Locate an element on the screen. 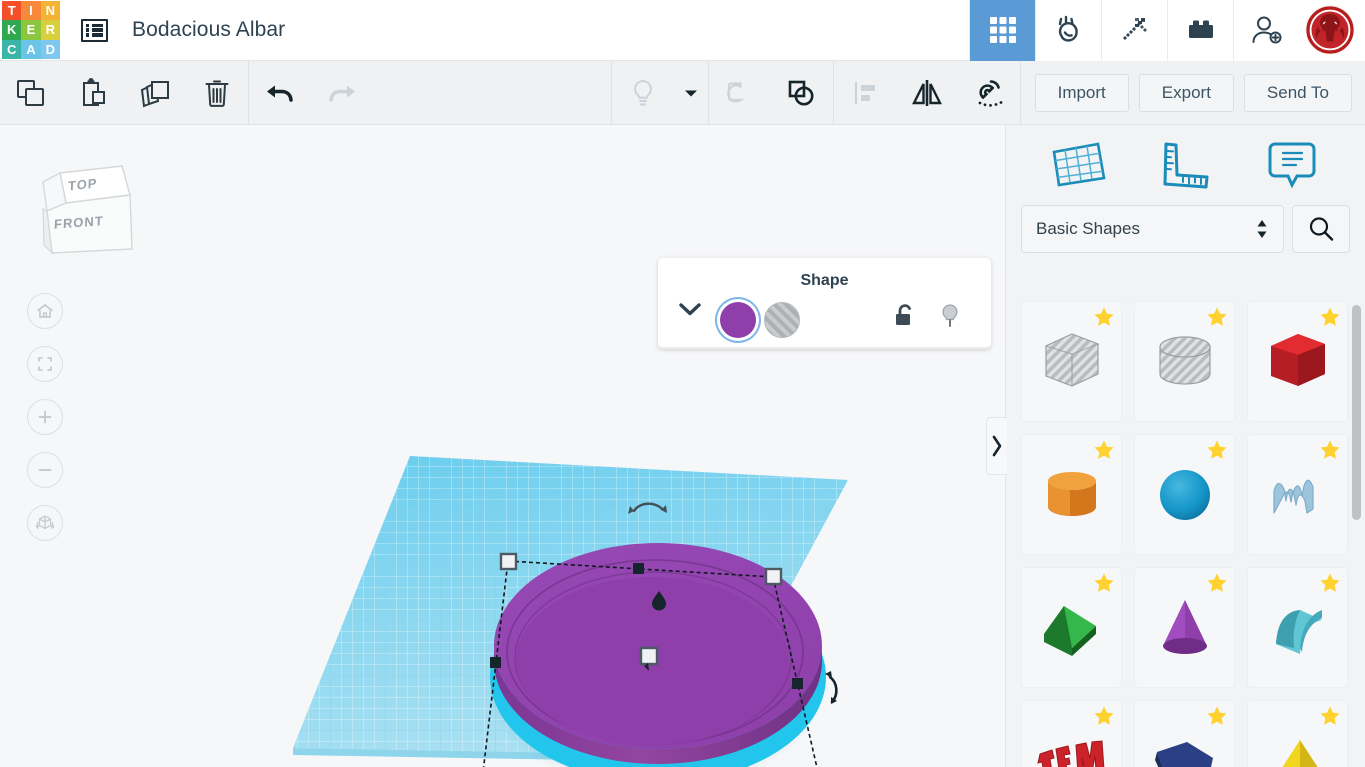 This screenshot has width=1365, height=767. logo-tile-r: R is located at coordinates (50, 30).